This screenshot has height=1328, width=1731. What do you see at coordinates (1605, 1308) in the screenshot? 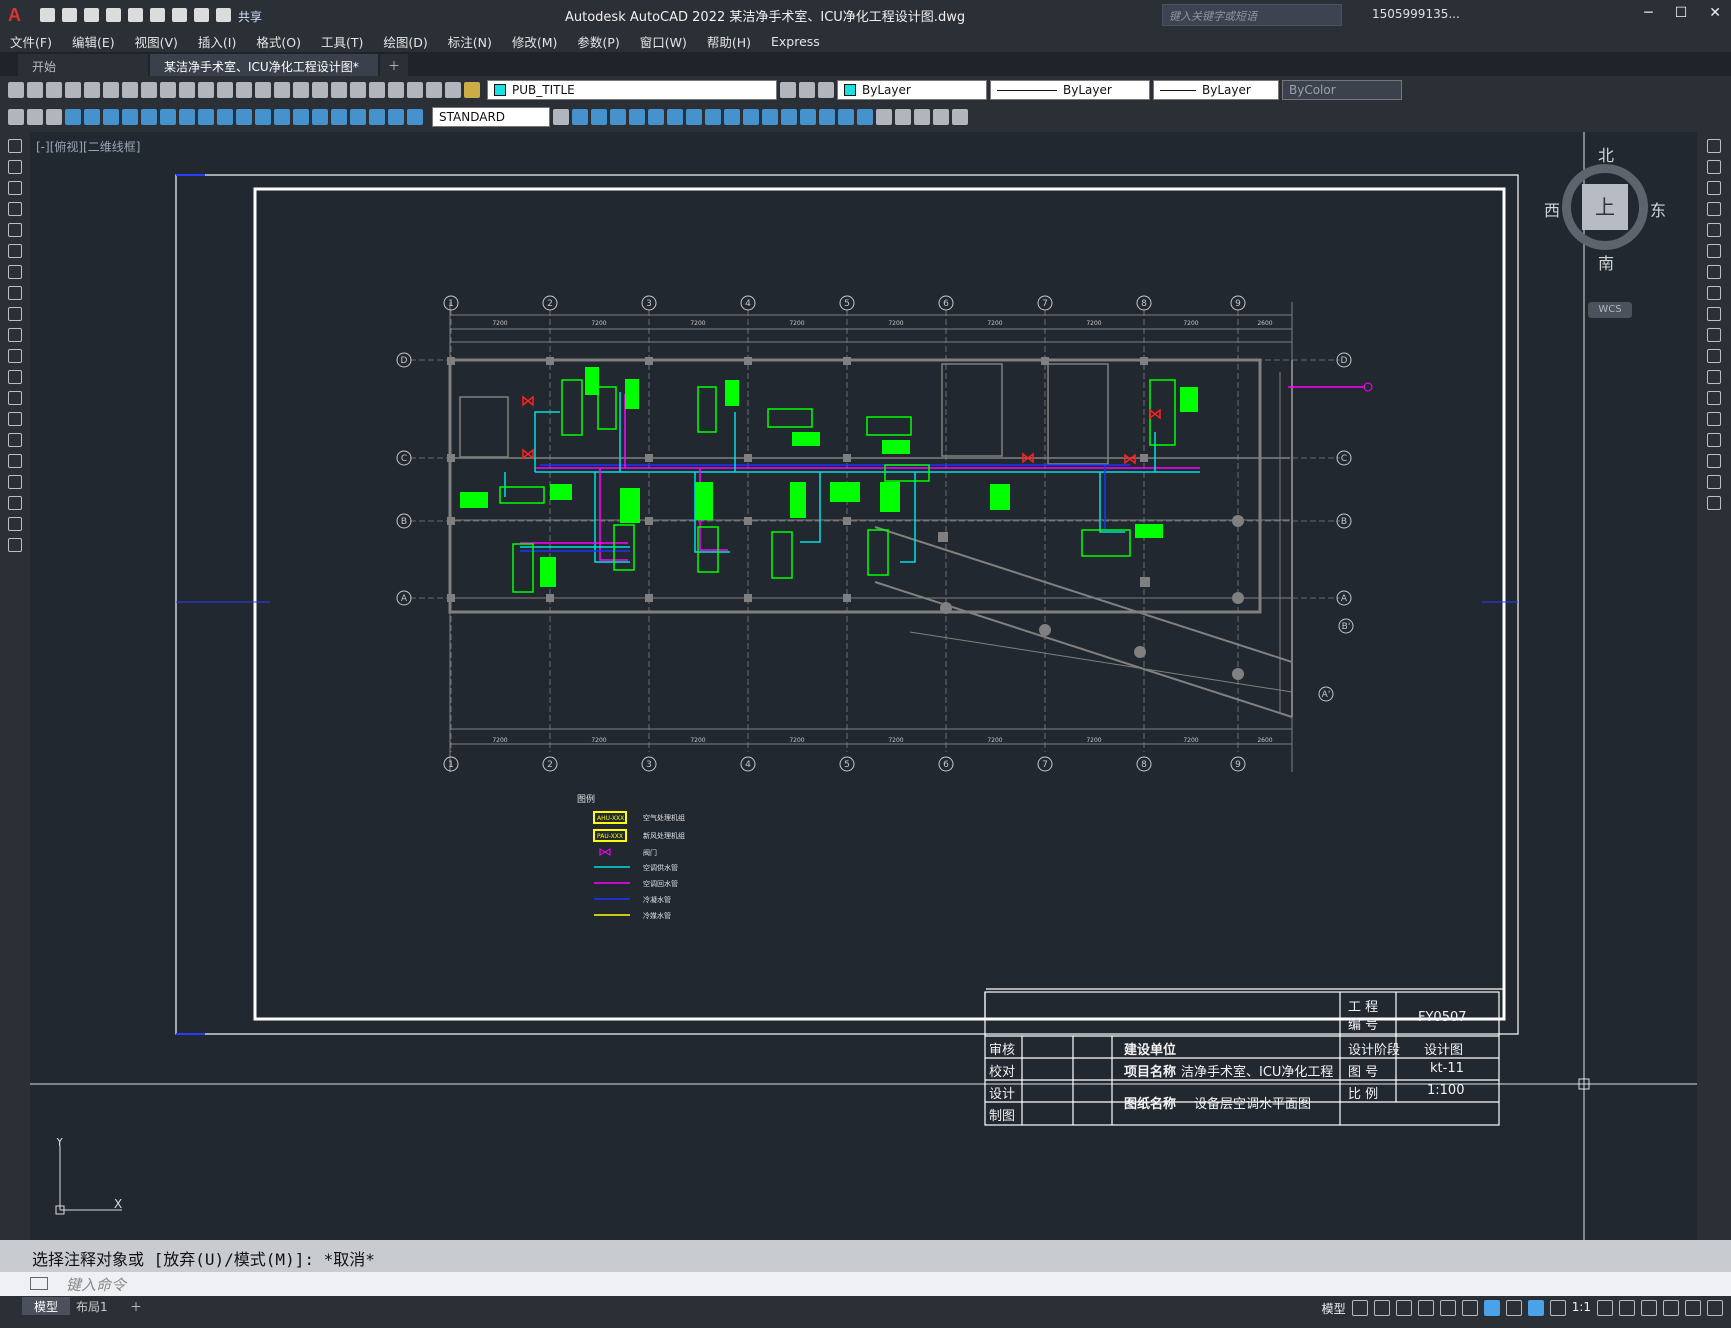
I see `workspace-gear-icon` at bounding box center [1605, 1308].